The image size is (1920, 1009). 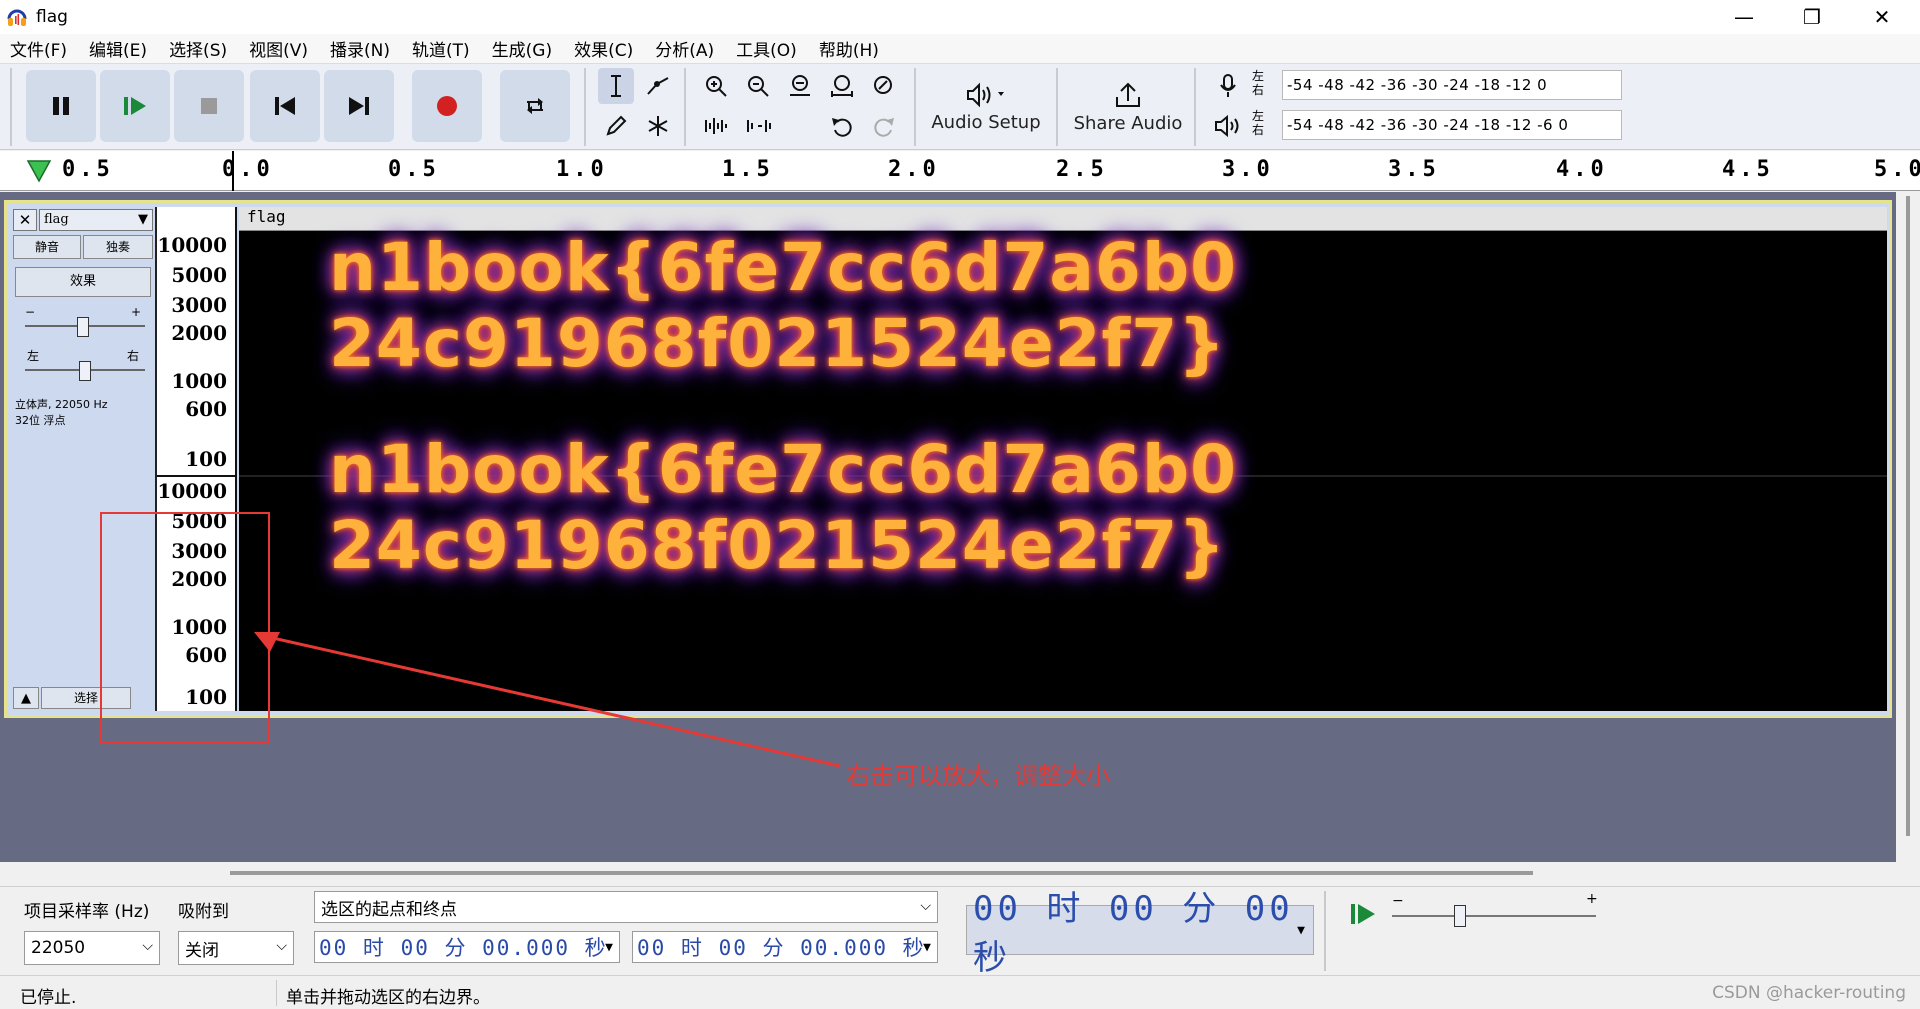 What do you see at coordinates (199, 275) in the screenshot?
I see `freq-label: 5000` at bounding box center [199, 275].